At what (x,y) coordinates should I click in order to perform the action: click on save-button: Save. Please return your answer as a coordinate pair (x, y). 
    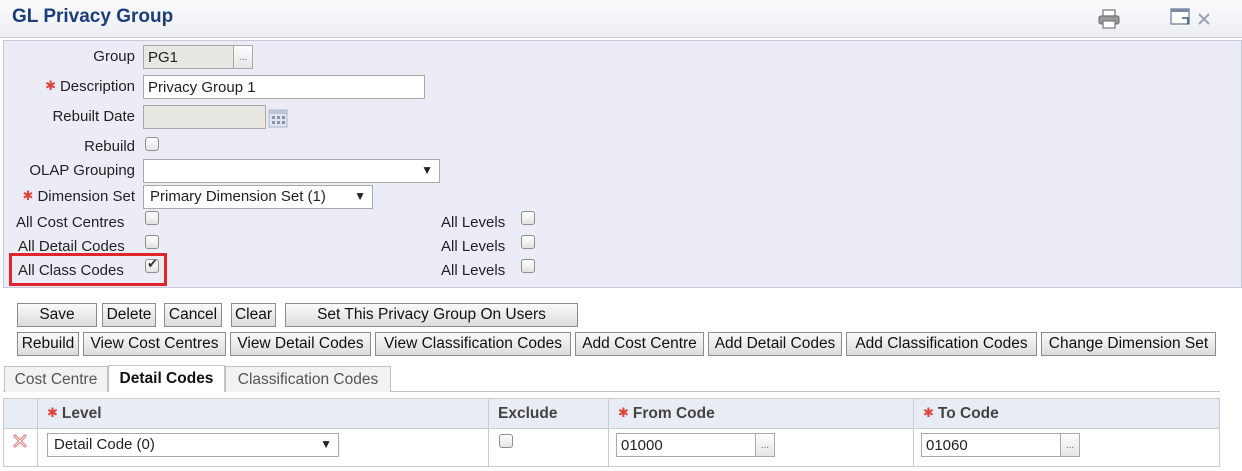
    Looking at the image, I should click on (57, 315).